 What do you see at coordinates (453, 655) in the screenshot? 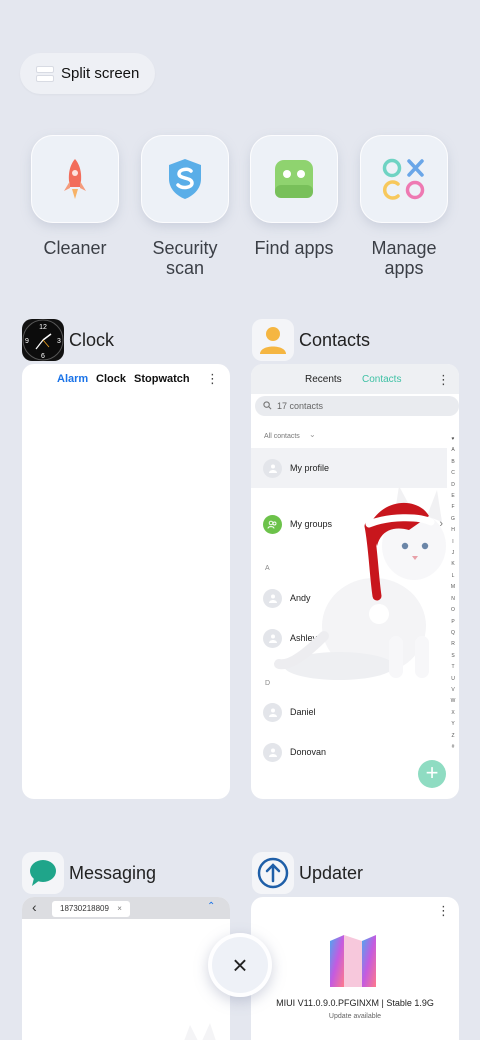
I see `index-letter: S` at bounding box center [453, 655].